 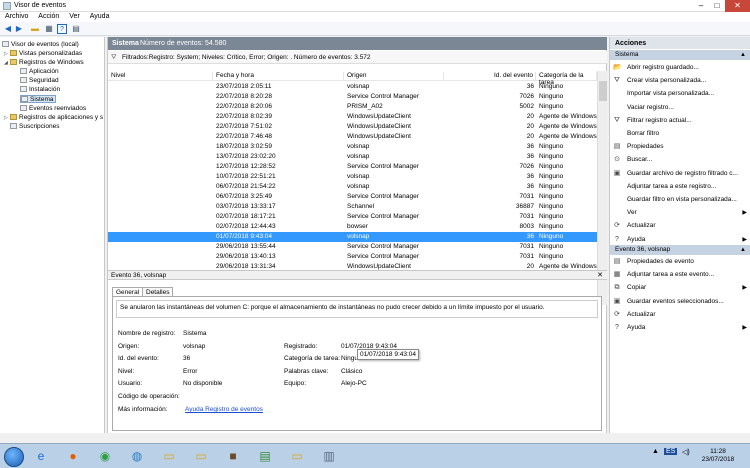 What do you see at coordinates (143, 409) in the screenshot?
I see `label-more-info: Más información:` at bounding box center [143, 409].